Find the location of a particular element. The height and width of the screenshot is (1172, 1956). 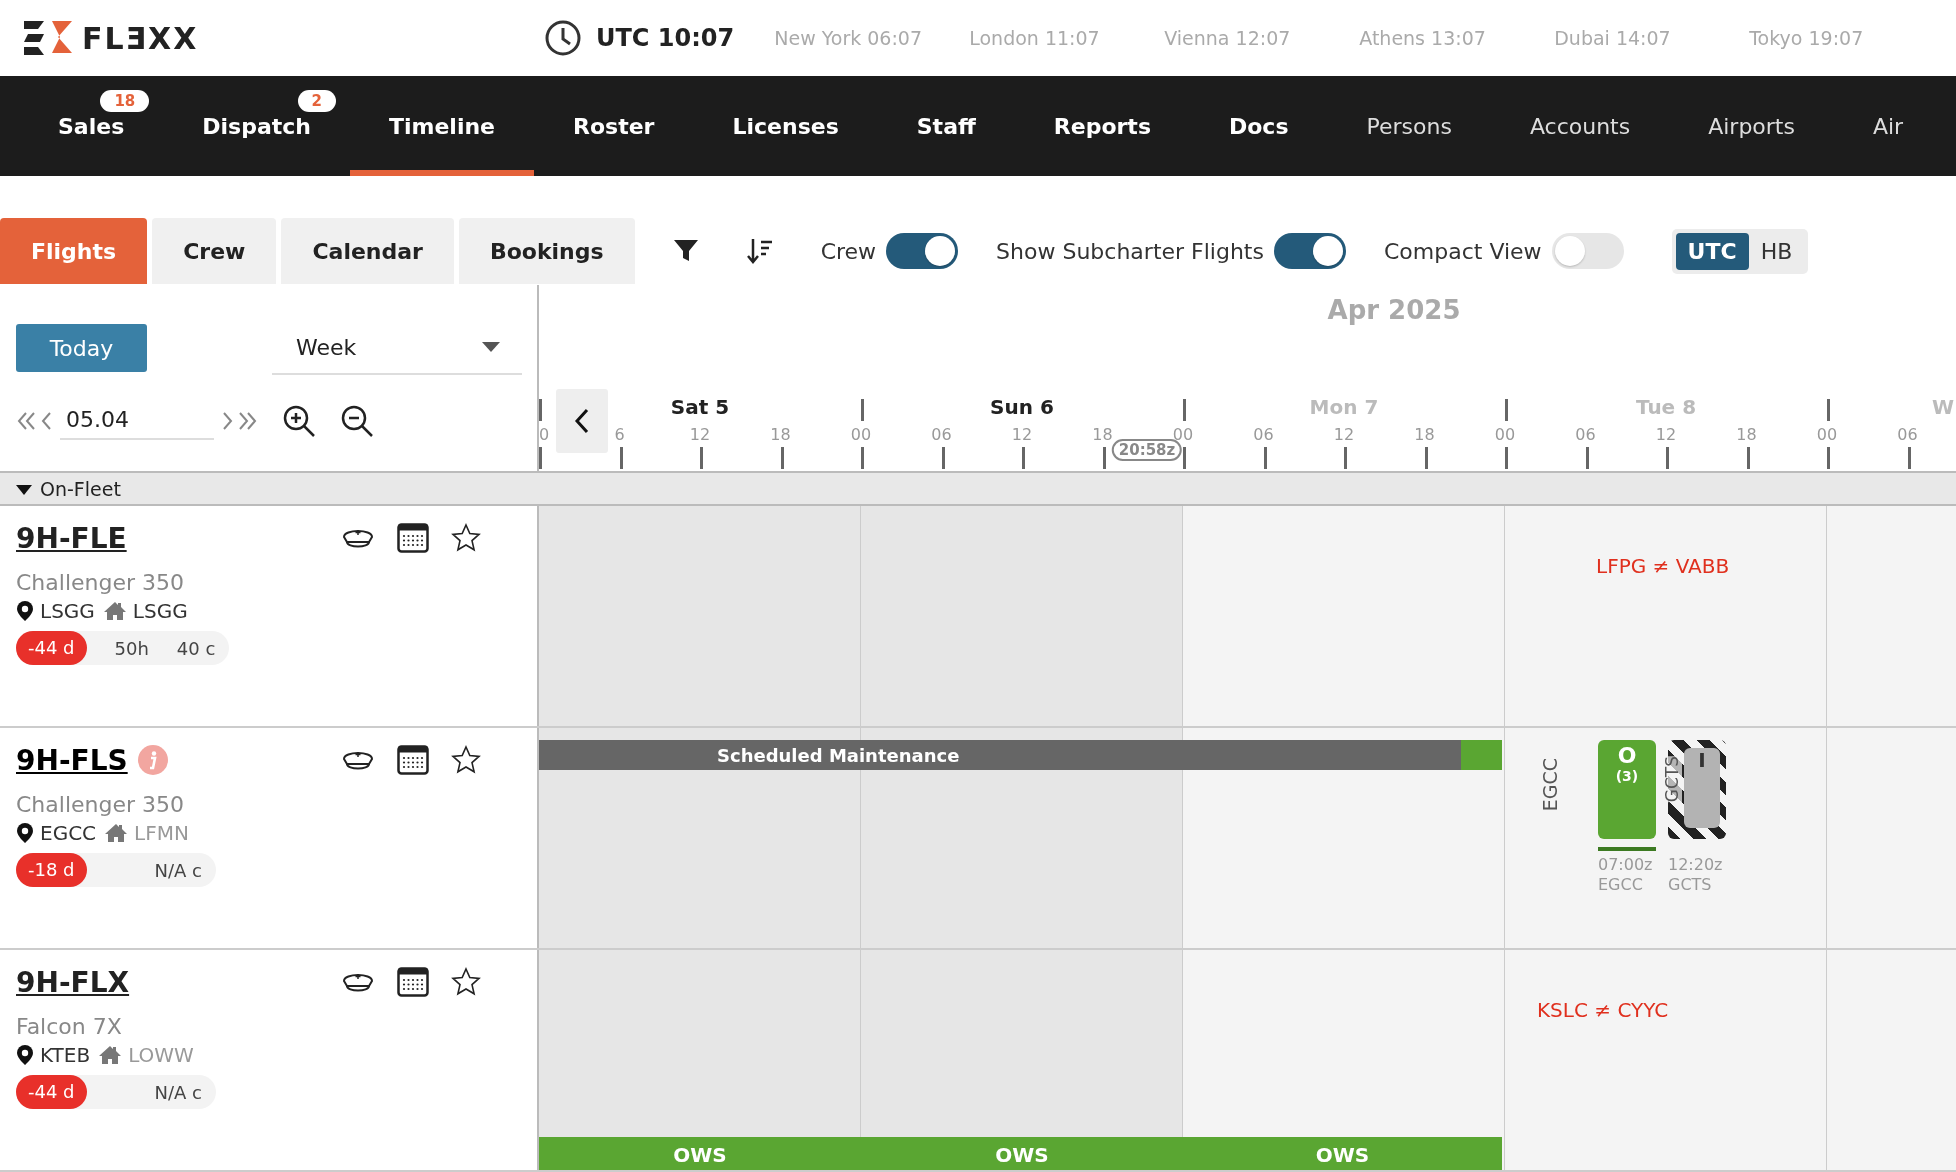

flight-count: (3) is located at coordinates (1627, 776).